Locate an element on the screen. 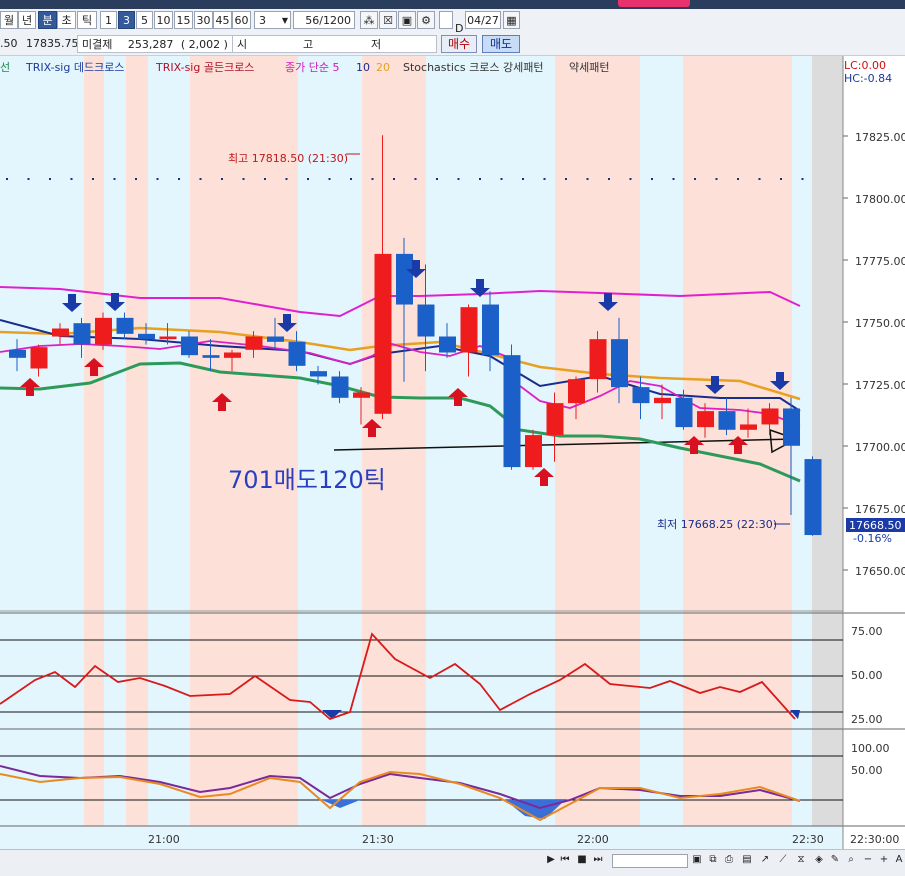  current-price-tag: 17668.50 is located at coordinates (875, 525).